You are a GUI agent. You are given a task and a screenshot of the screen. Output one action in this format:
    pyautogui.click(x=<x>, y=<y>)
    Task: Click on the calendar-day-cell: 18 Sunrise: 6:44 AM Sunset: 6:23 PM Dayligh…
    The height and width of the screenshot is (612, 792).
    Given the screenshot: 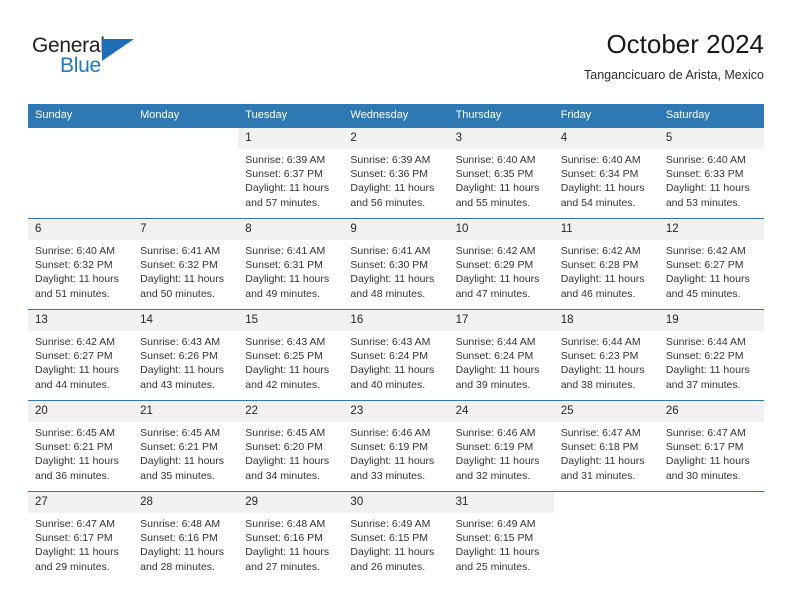 What is the action you would take?
    pyautogui.click(x=606, y=355)
    